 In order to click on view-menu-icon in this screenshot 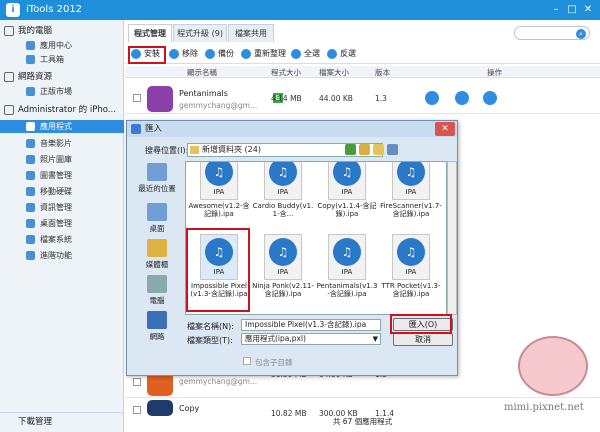, I will do `click(392, 149)`.